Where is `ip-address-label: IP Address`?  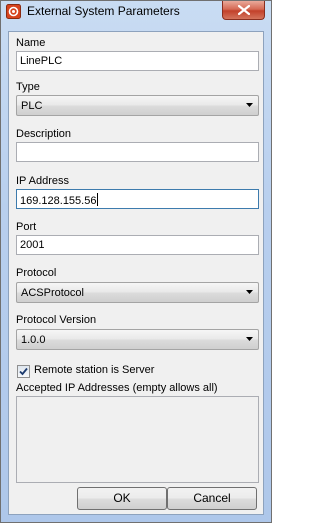 ip-address-label: IP Address is located at coordinates (42, 181).